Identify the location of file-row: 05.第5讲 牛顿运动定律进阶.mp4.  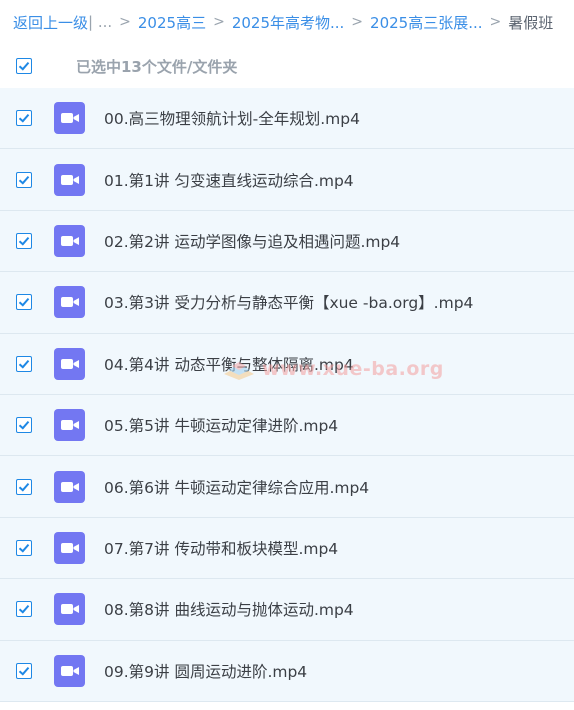
(287, 425).